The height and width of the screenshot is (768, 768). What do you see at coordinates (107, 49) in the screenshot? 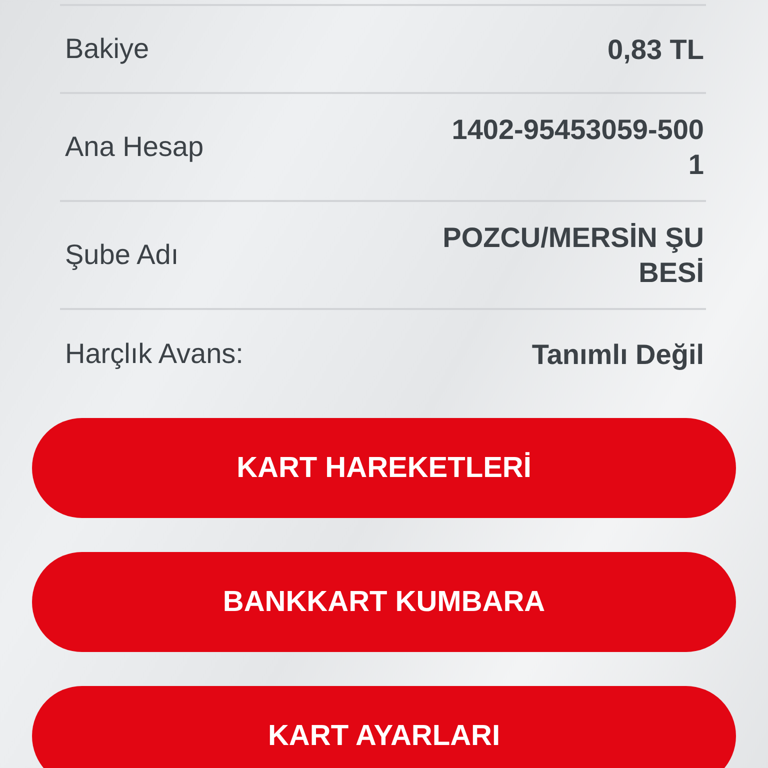
I see `detail-label: Bakiye` at bounding box center [107, 49].